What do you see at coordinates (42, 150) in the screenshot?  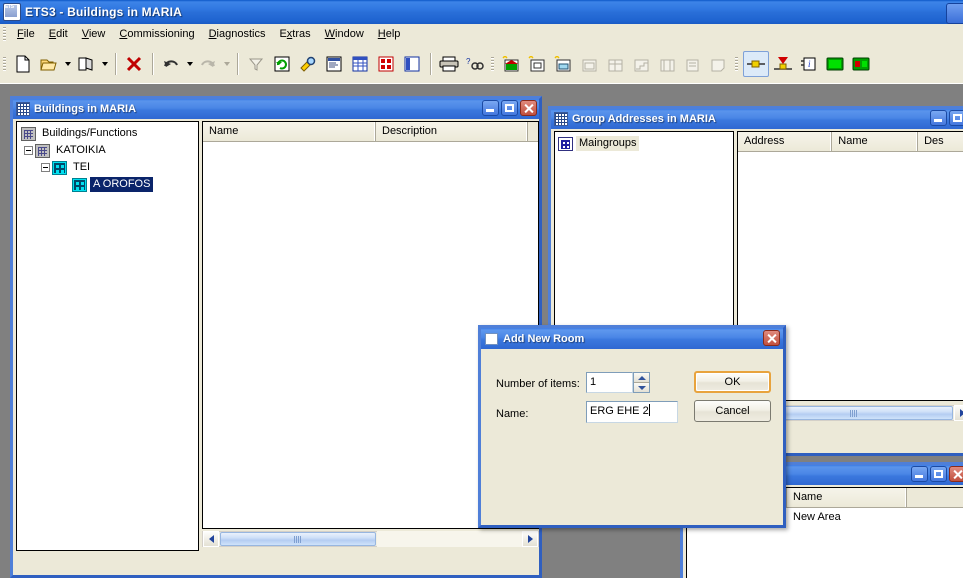 I see `building-icon` at bounding box center [42, 150].